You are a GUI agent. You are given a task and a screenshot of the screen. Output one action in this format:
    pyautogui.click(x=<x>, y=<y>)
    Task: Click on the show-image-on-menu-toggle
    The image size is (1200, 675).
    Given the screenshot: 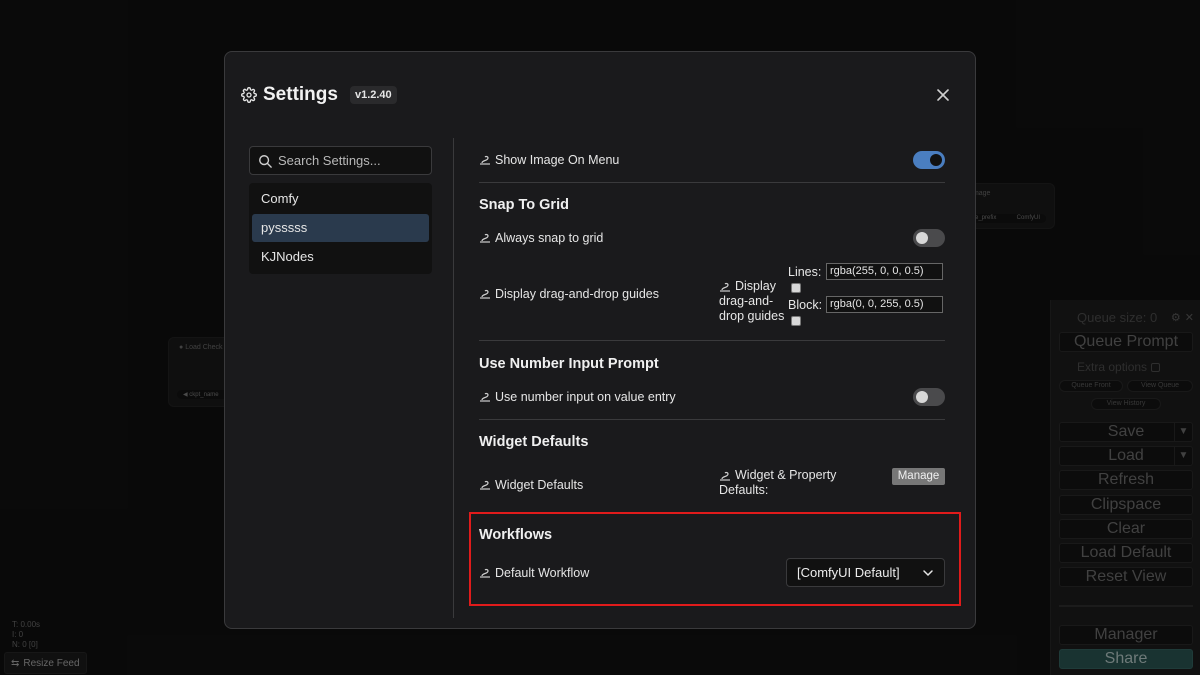 What is the action you would take?
    pyautogui.click(x=929, y=160)
    